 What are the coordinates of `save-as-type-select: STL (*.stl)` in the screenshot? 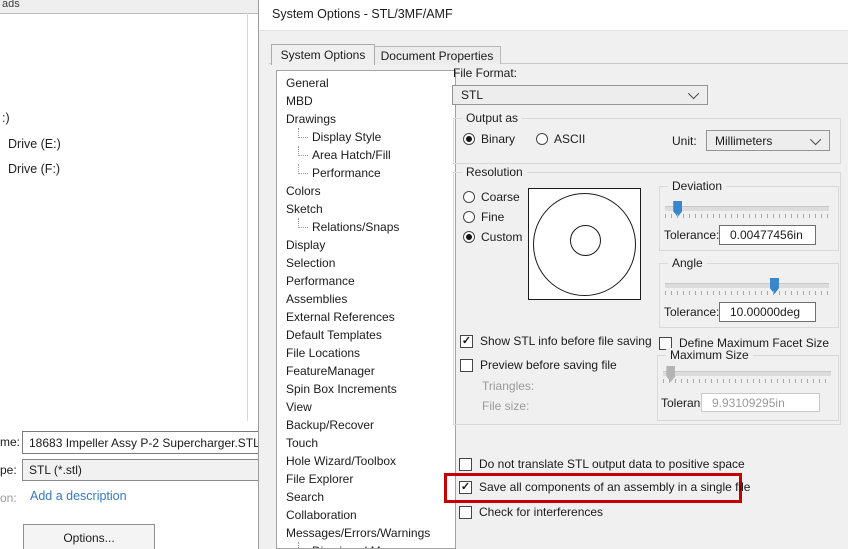 It's located at (140, 470).